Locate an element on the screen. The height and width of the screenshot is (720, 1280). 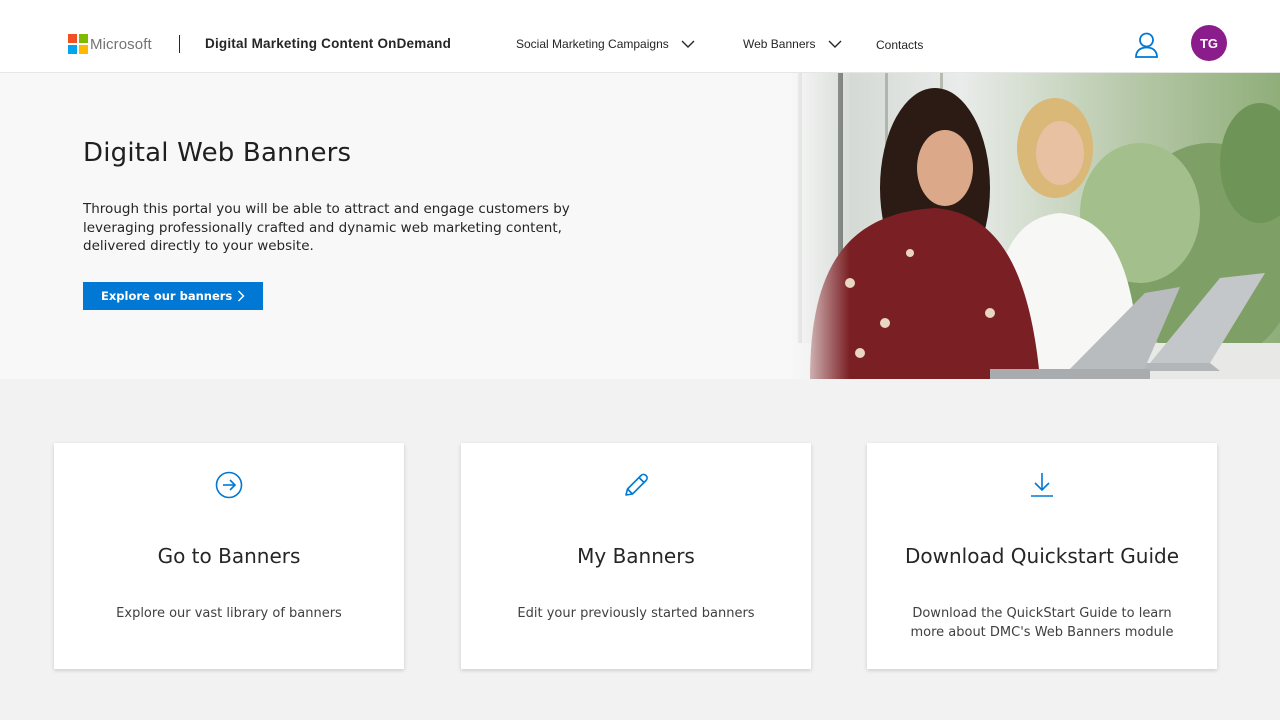
card-description: Edit your previously started banners is located at coordinates (636, 613).